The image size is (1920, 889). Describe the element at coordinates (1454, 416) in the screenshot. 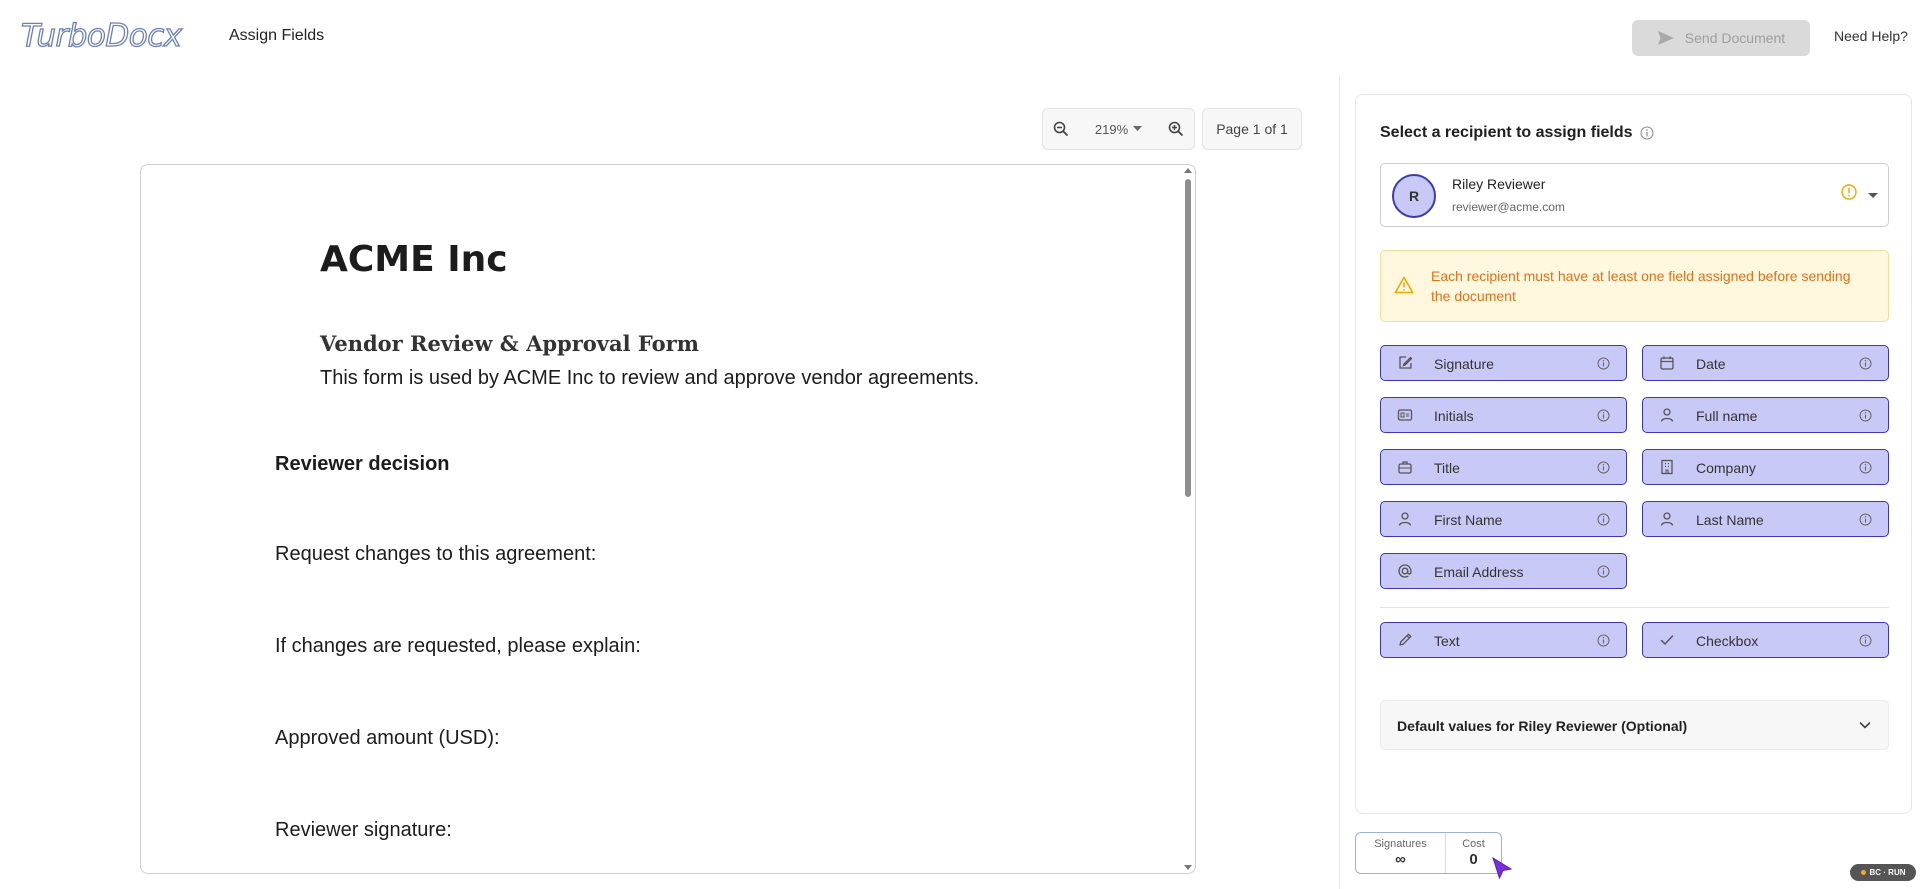

I see `field-label: Initials` at that location.